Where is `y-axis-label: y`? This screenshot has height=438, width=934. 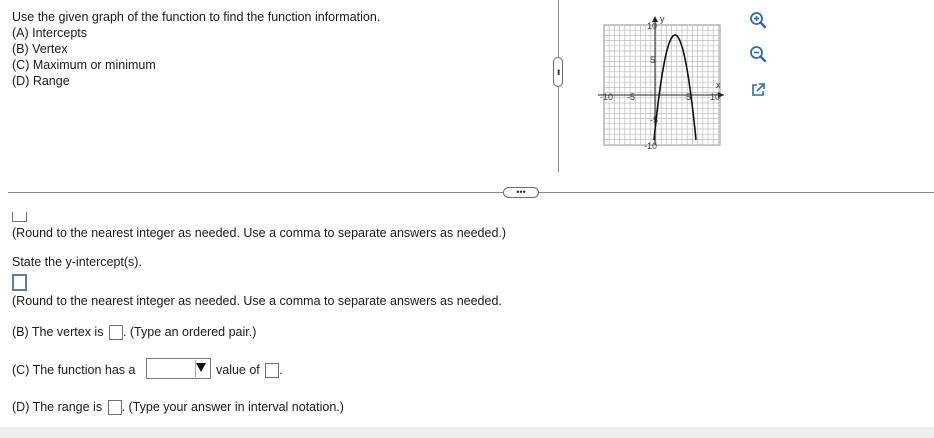 y-axis-label: y is located at coordinates (662, 19).